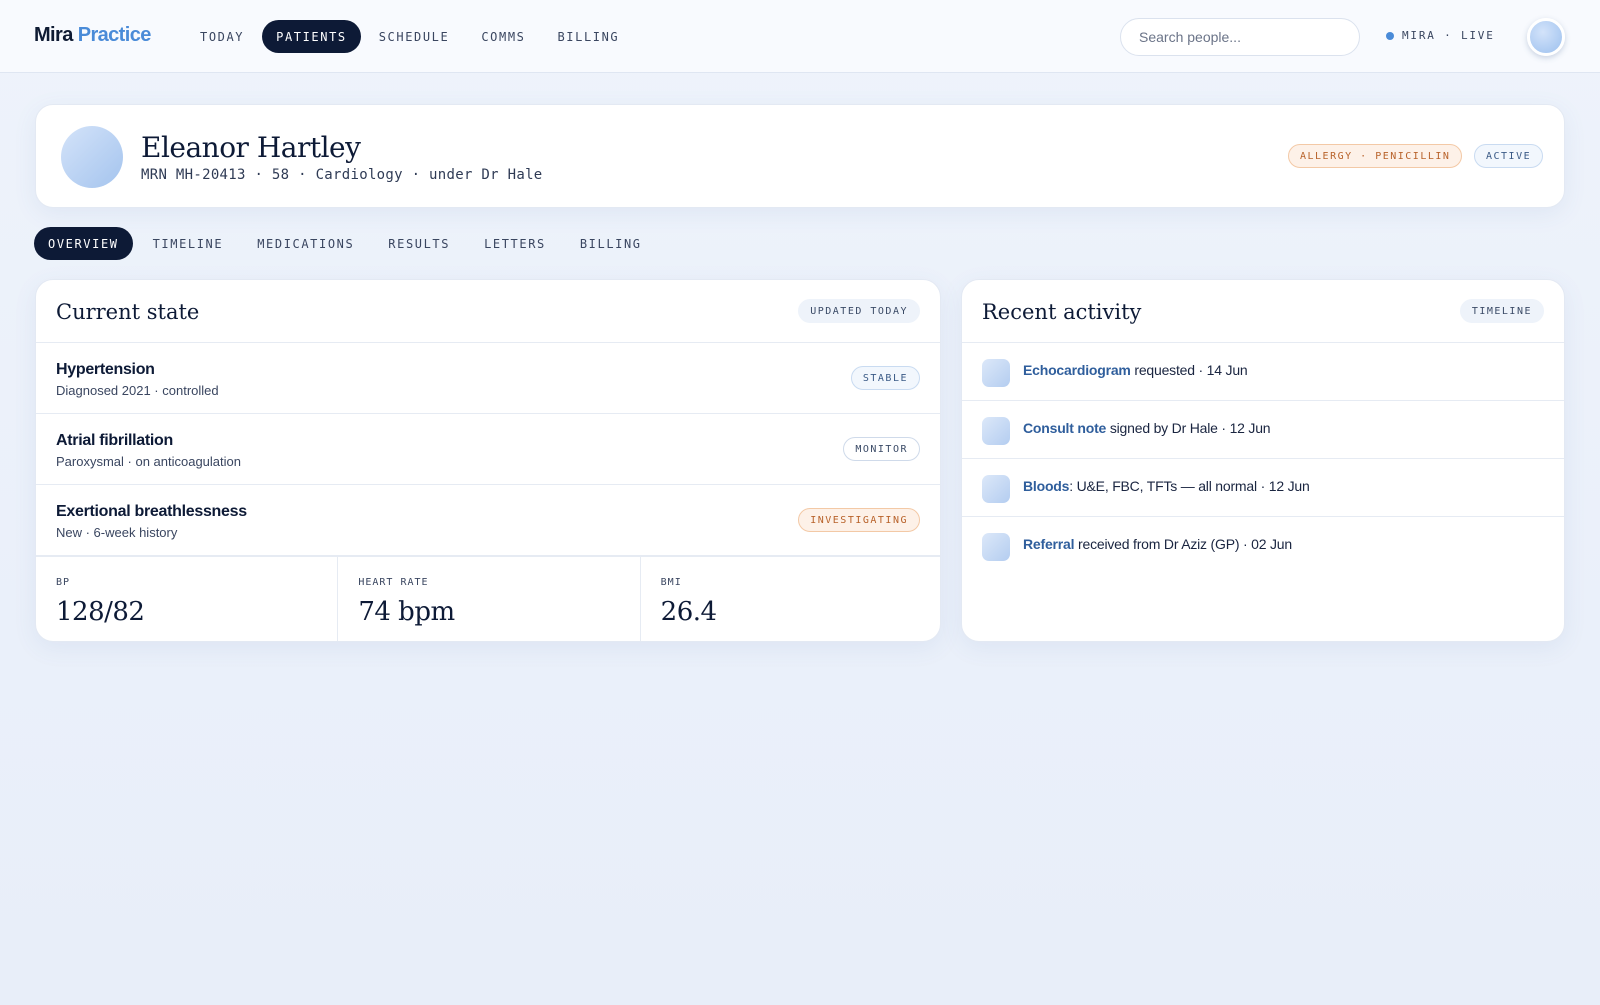 The image size is (1600, 1005). Describe the element at coordinates (414, 36) in the screenshot. I see `nav-item-schedule: SCHEDULE` at that location.